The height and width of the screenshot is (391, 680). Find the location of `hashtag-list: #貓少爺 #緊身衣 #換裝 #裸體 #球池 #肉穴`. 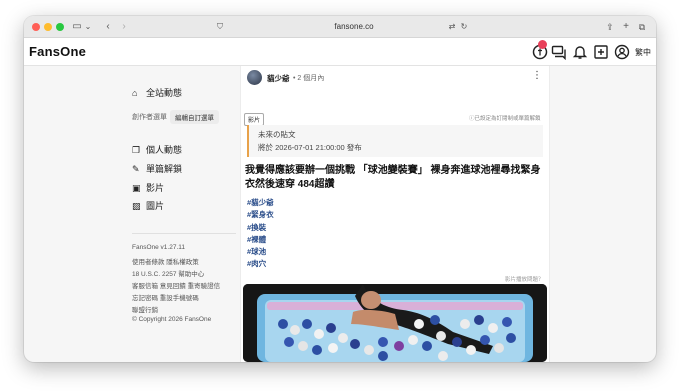

hashtag-list: #貓少爺 #緊身衣 #換裝 #裸體 #球池 #肉穴 is located at coordinates (260, 234).